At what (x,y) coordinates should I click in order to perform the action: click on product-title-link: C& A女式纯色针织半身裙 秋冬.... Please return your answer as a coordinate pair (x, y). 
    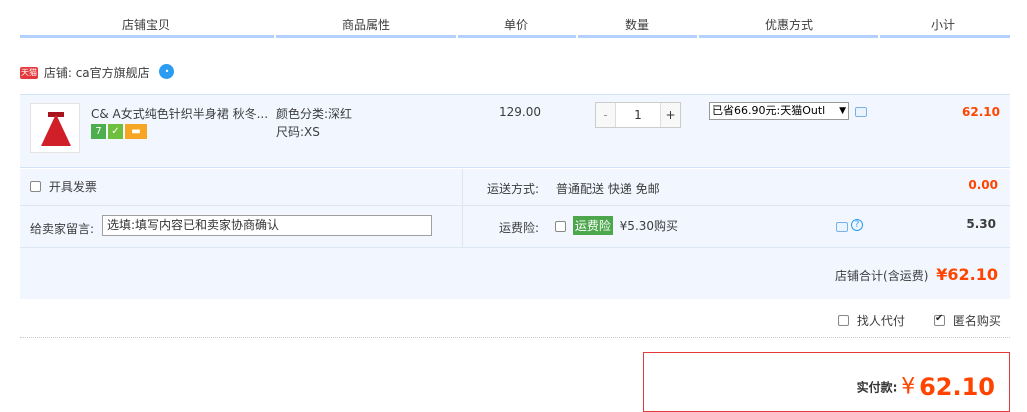
    Looking at the image, I should click on (179, 113).